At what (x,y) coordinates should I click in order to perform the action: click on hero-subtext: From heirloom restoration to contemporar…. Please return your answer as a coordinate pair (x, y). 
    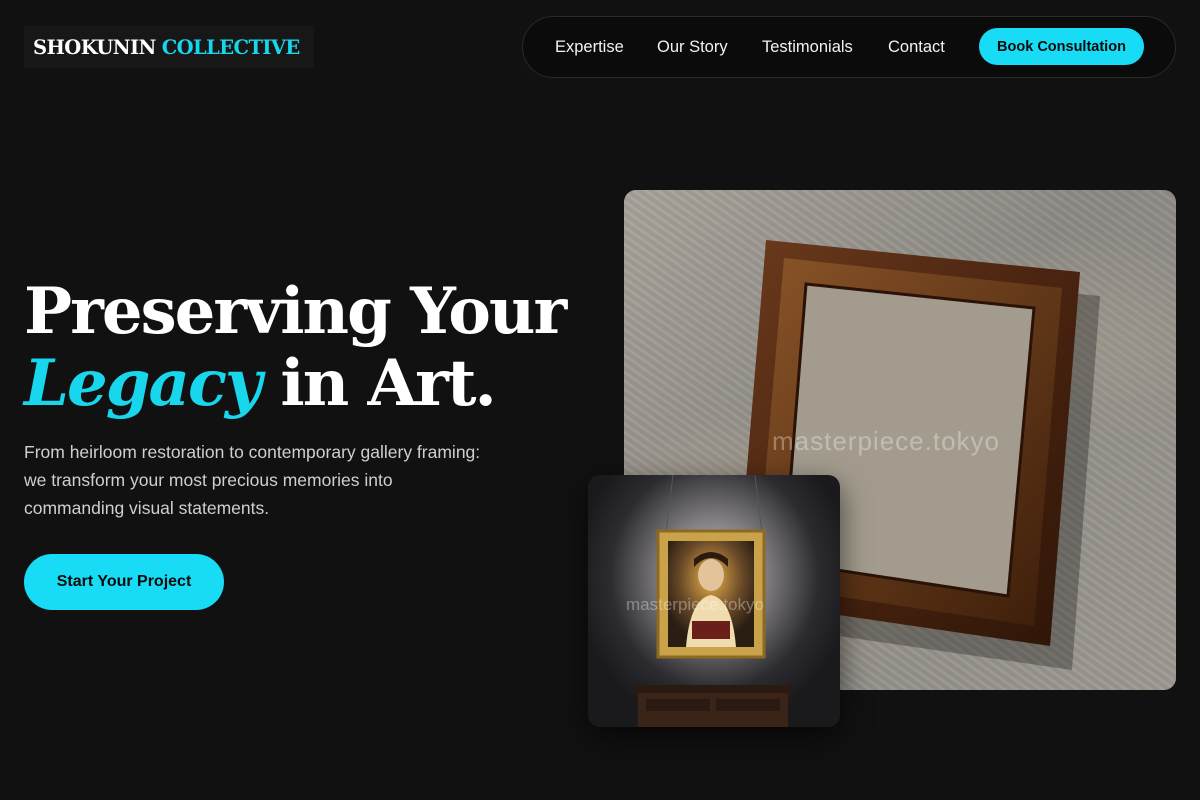
    Looking at the image, I should click on (252, 480).